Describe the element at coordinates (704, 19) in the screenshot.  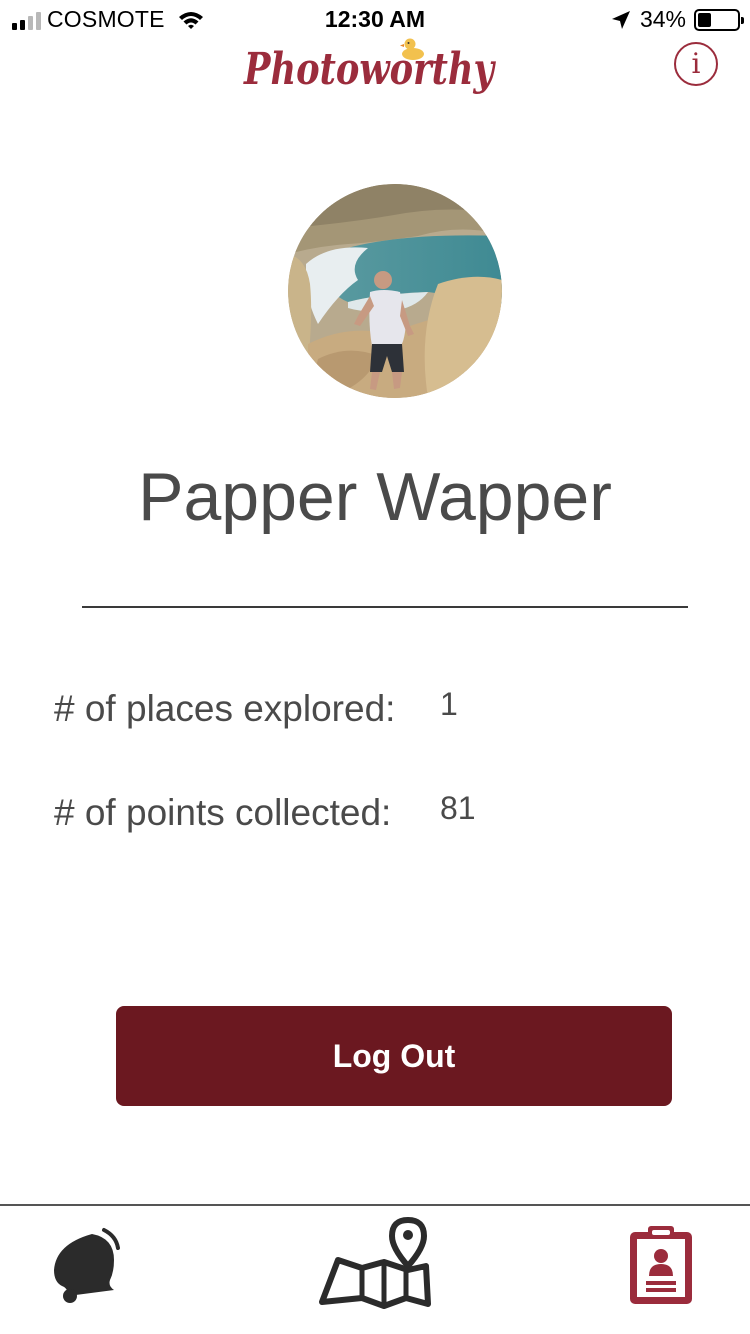
I see `battery-level` at that location.